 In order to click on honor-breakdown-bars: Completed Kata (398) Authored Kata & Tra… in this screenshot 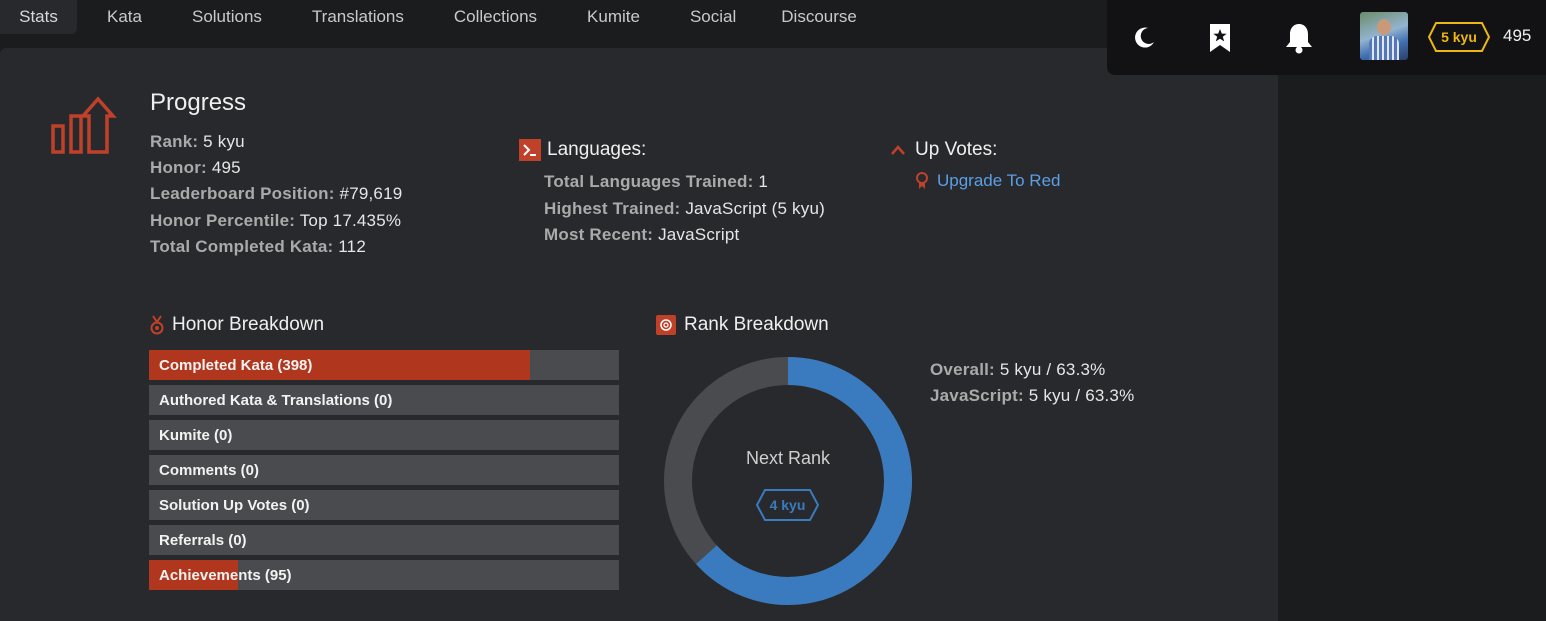, I will do `click(384, 472)`.